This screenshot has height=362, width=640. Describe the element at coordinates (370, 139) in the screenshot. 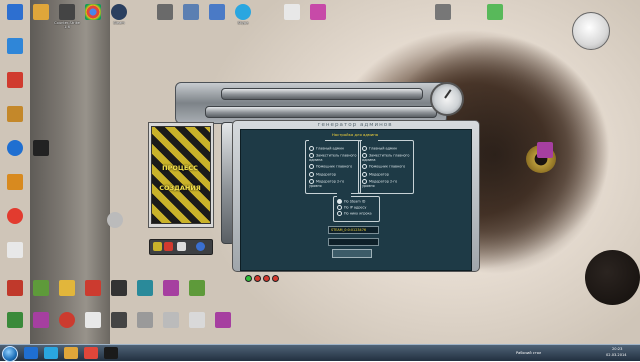

I see `group-right-label` at that location.